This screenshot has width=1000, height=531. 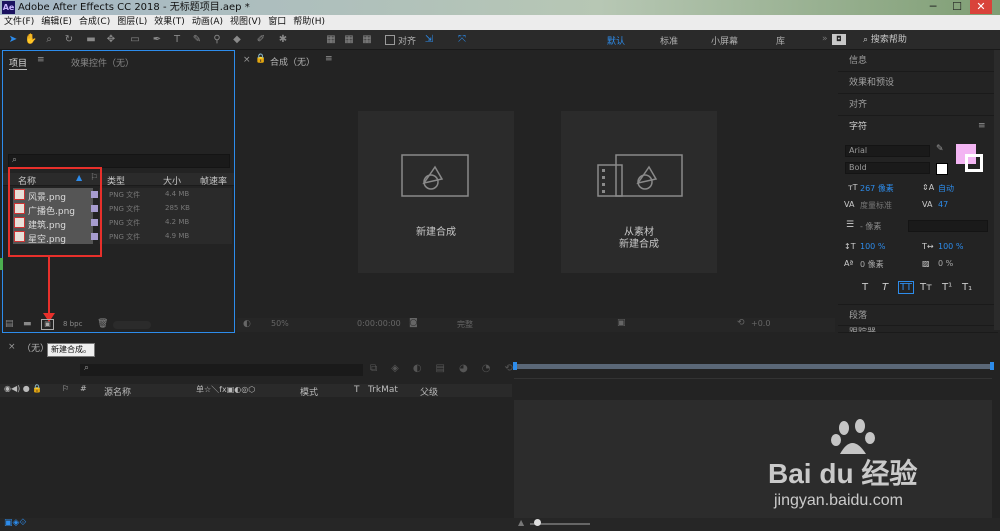 I want to click on tsume-value: 0 %, so click(x=945, y=263).